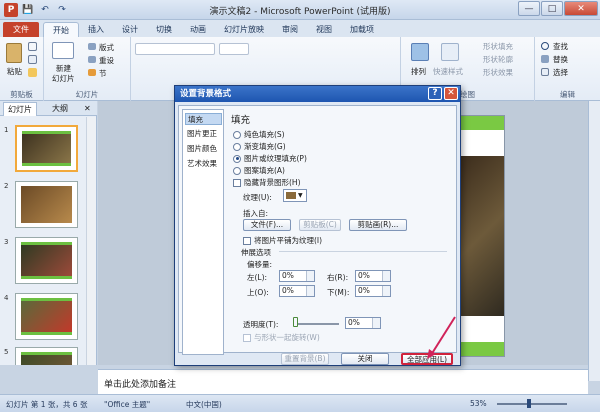  I want to click on tab-file: 文件, so click(21, 29).